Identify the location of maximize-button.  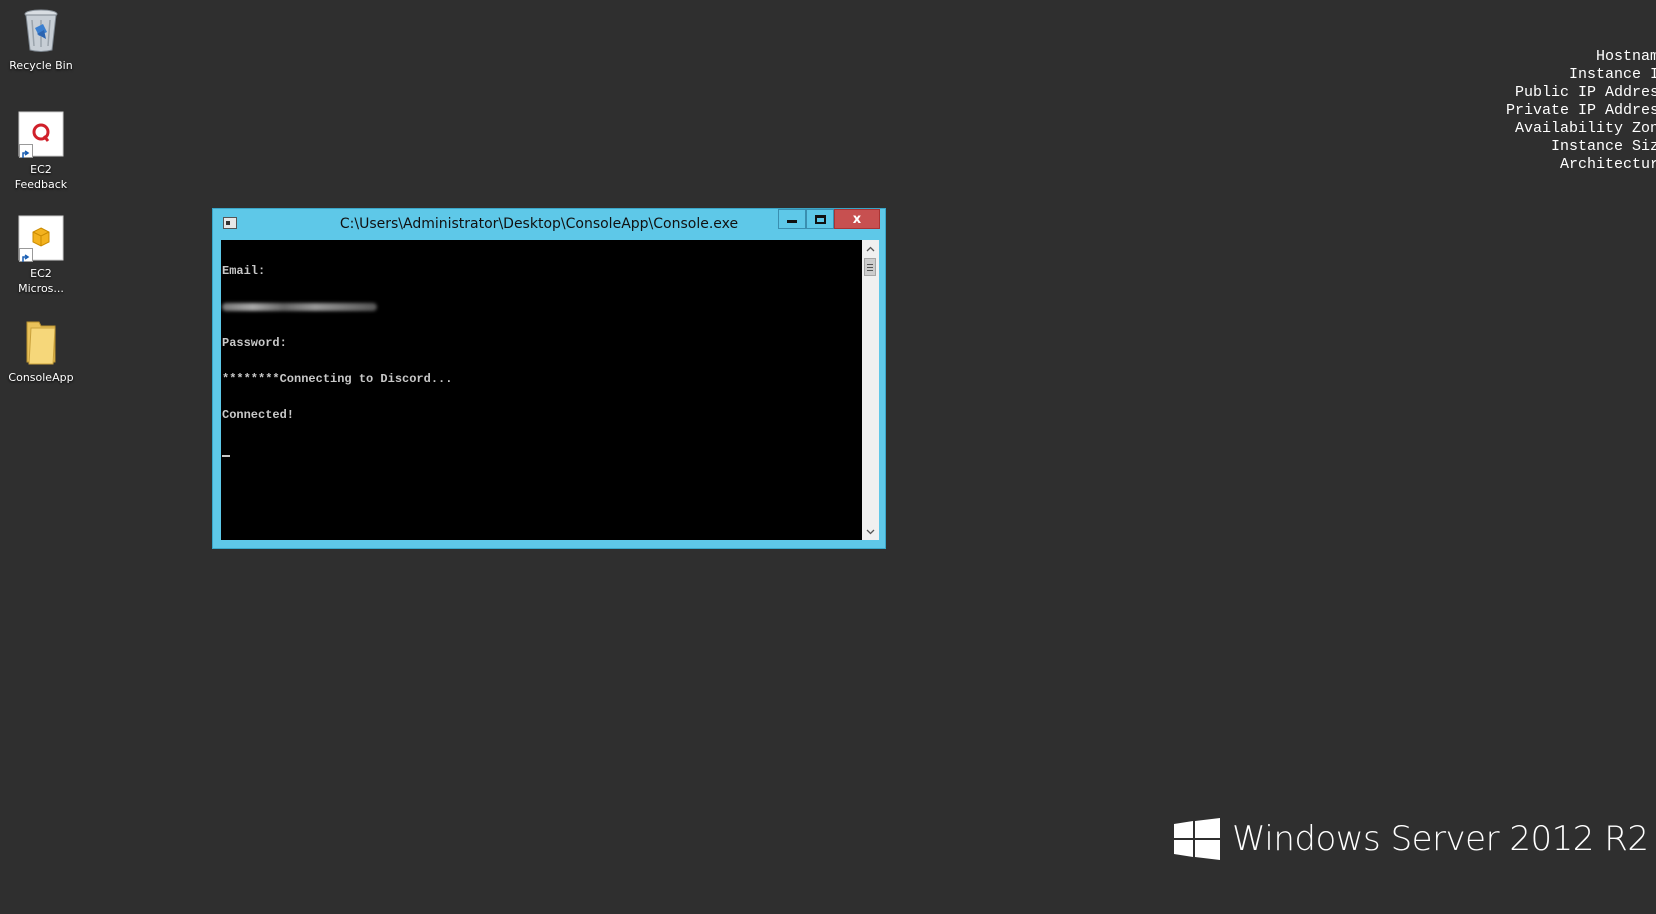
(820, 219).